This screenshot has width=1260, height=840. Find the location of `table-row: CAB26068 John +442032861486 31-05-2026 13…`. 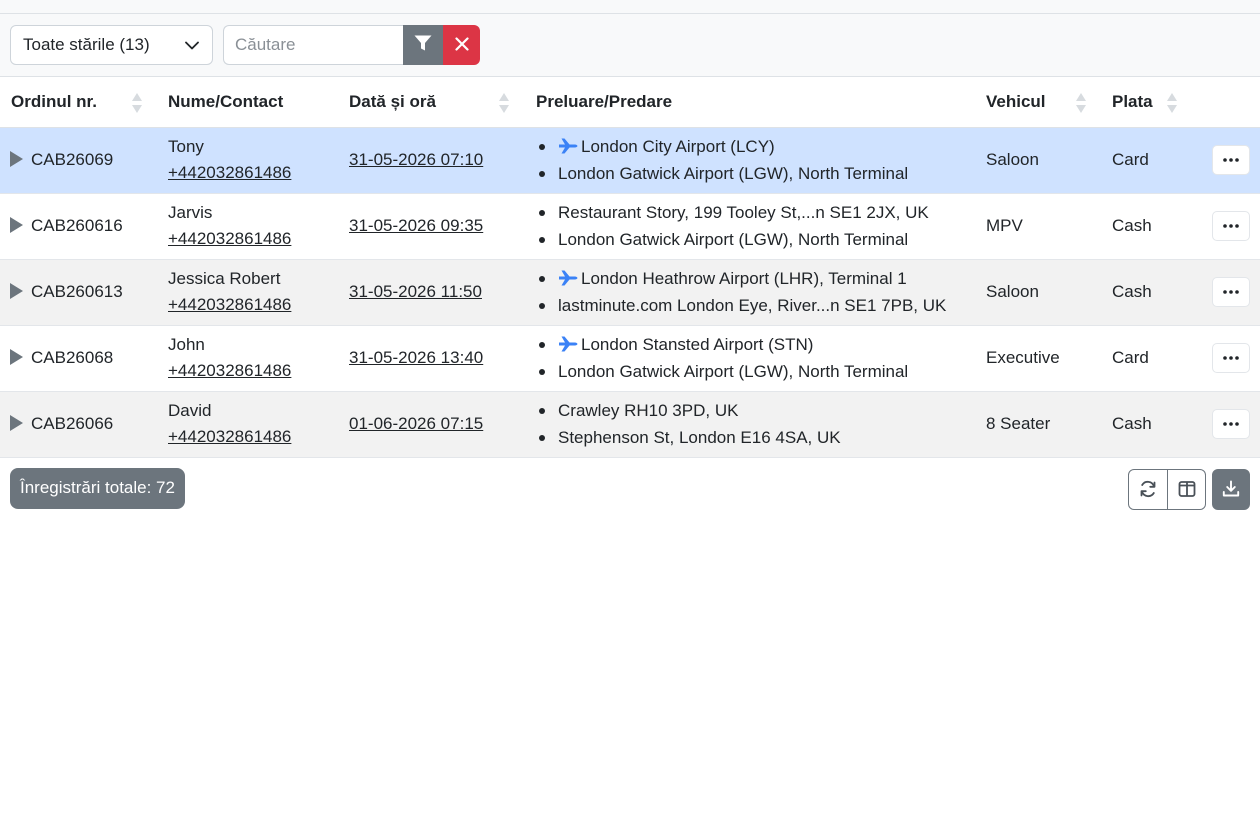

table-row: CAB26068 John +442032861486 31-05-2026 13… is located at coordinates (630, 358).